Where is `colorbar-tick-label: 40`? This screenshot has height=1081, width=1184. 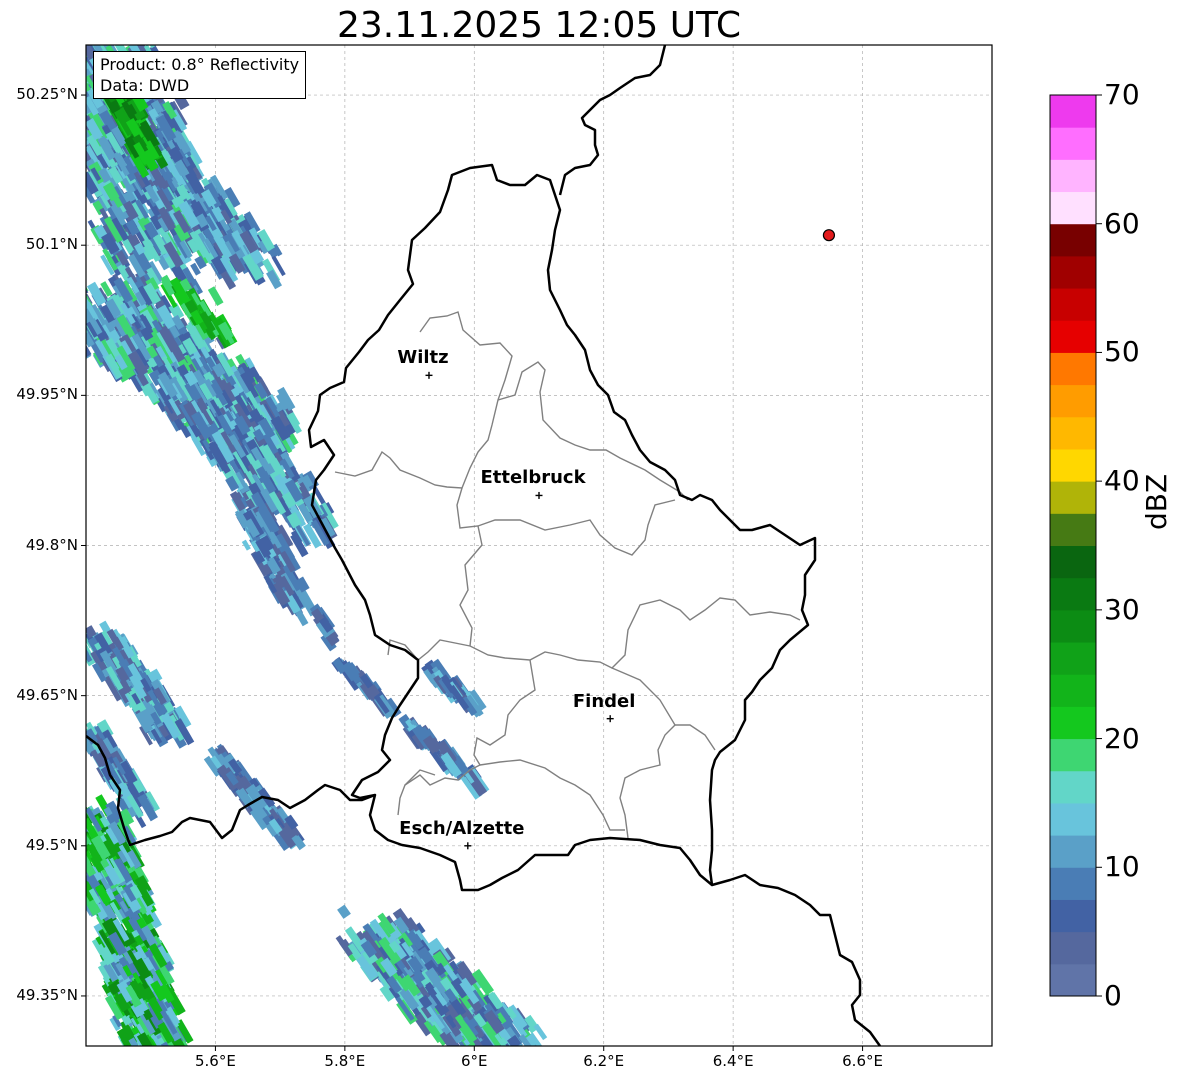
colorbar-tick-label: 40 is located at coordinates (1122, 481).